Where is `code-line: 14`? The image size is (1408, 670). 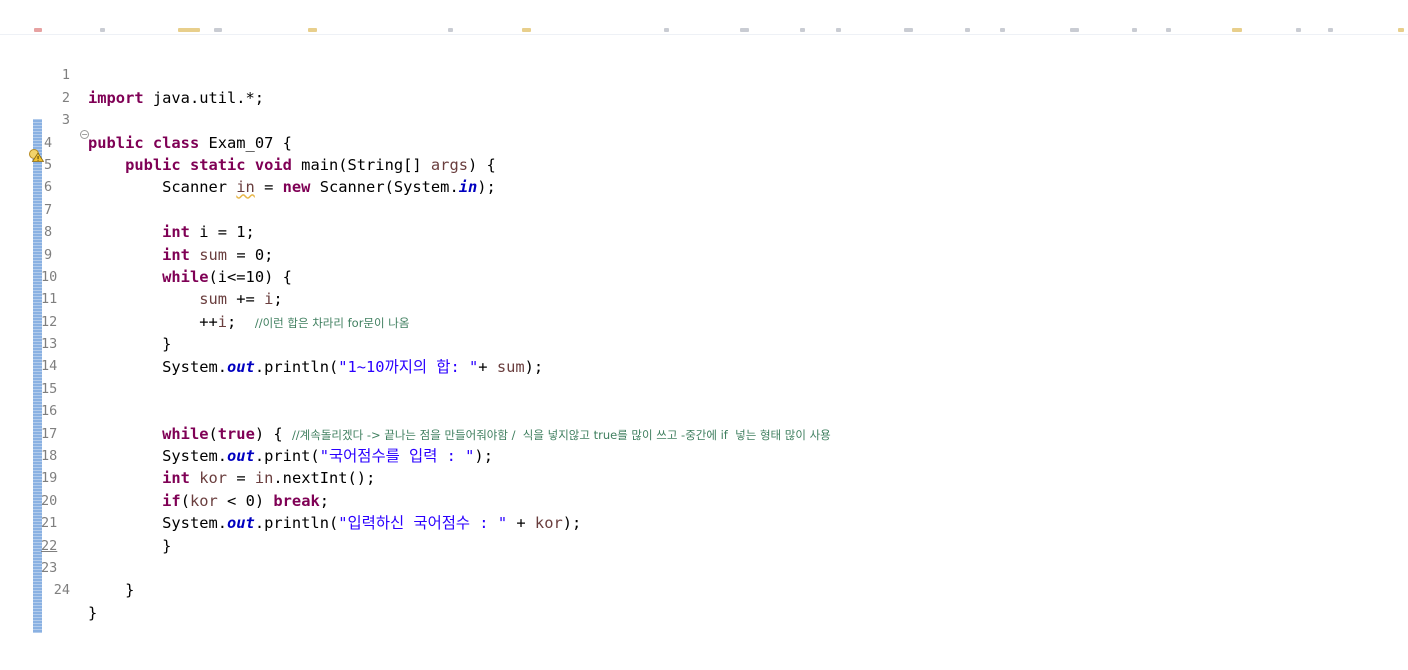 code-line: 14 is located at coordinates (704, 353).